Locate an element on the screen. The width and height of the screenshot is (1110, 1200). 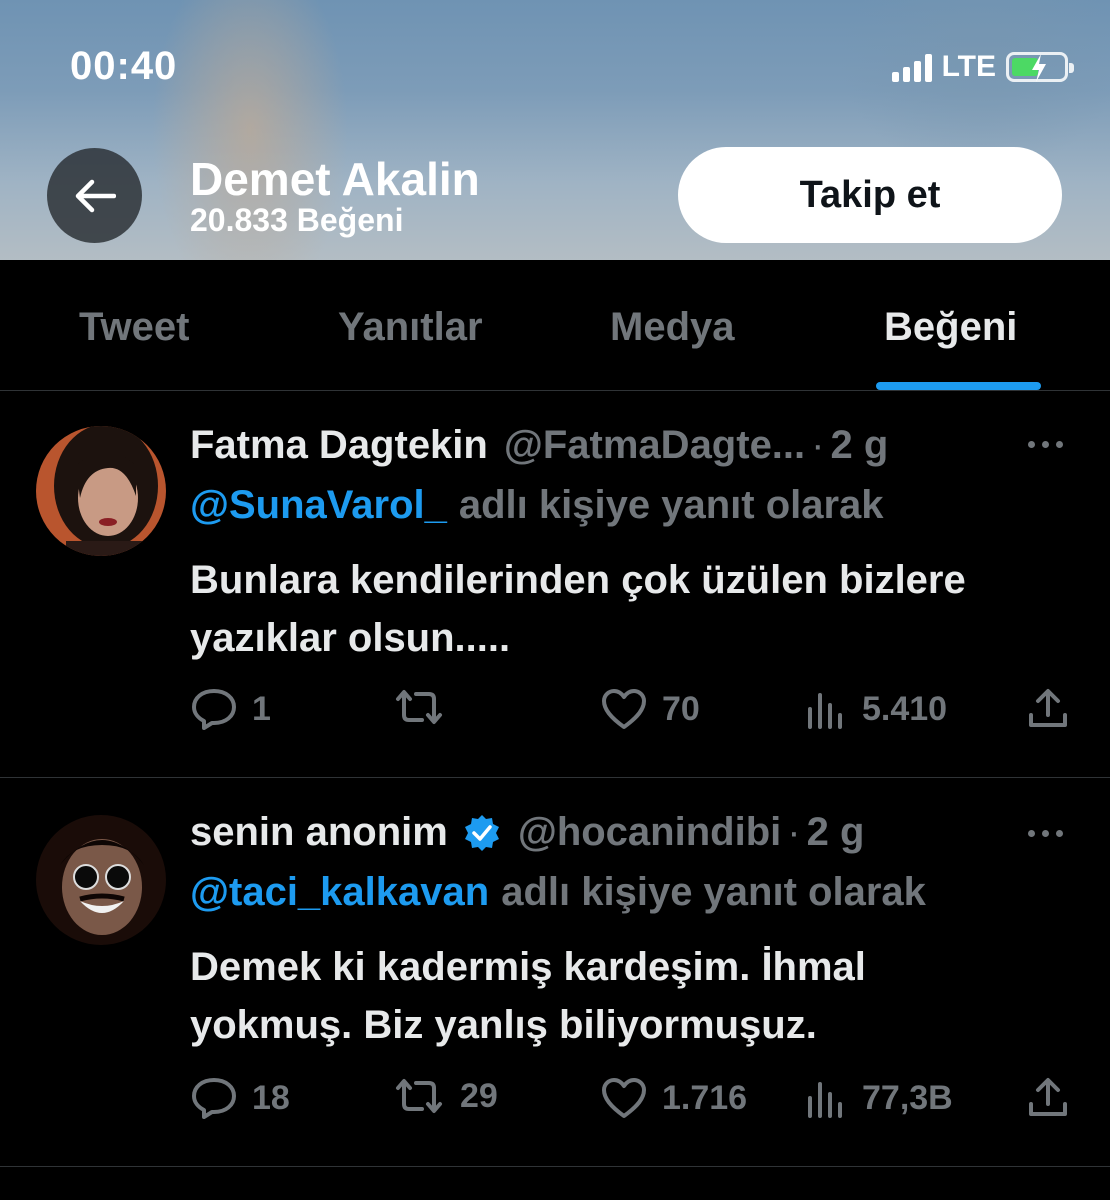
tab-tweets: Tweet is located at coordinates (134, 327).